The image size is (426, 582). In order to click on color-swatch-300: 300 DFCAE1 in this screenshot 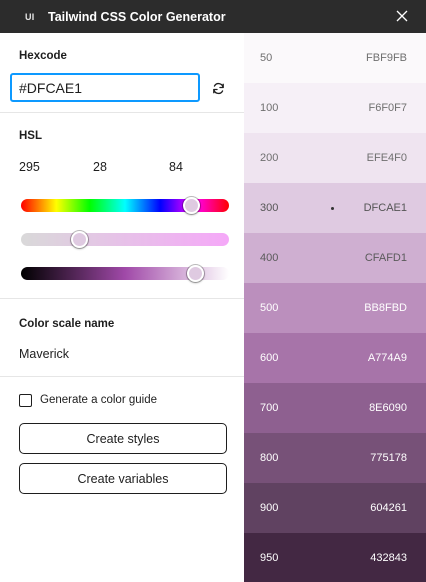, I will do `click(335, 208)`.